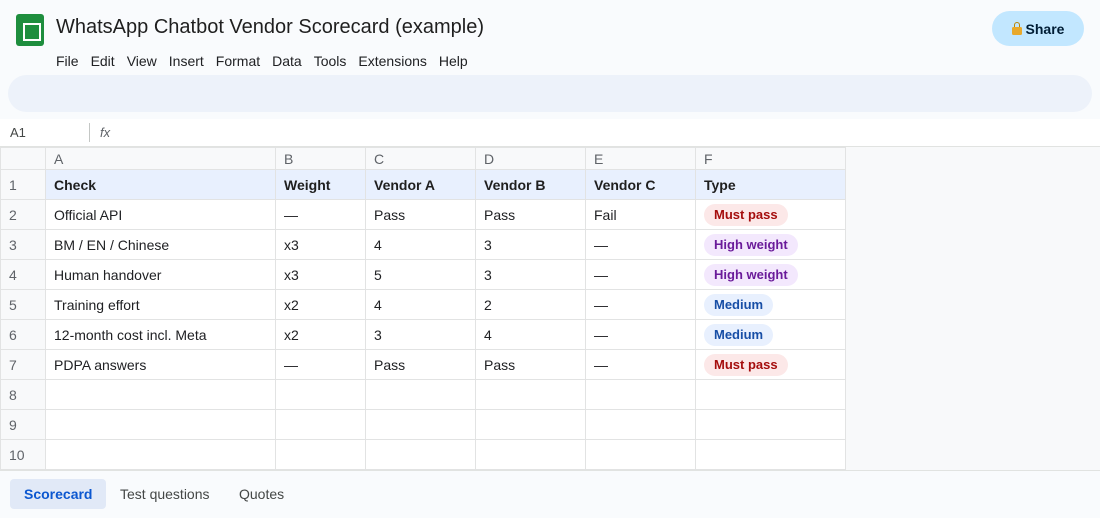 The height and width of the screenshot is (518, 1100). I want to click on cell-vendor-c: Fail, so click(640, 214).